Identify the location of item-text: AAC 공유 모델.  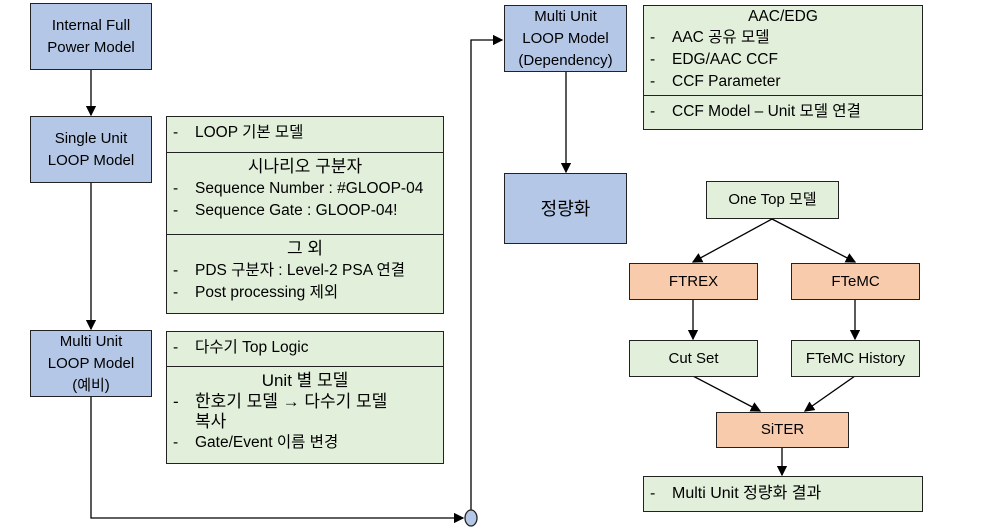
(721, 37).